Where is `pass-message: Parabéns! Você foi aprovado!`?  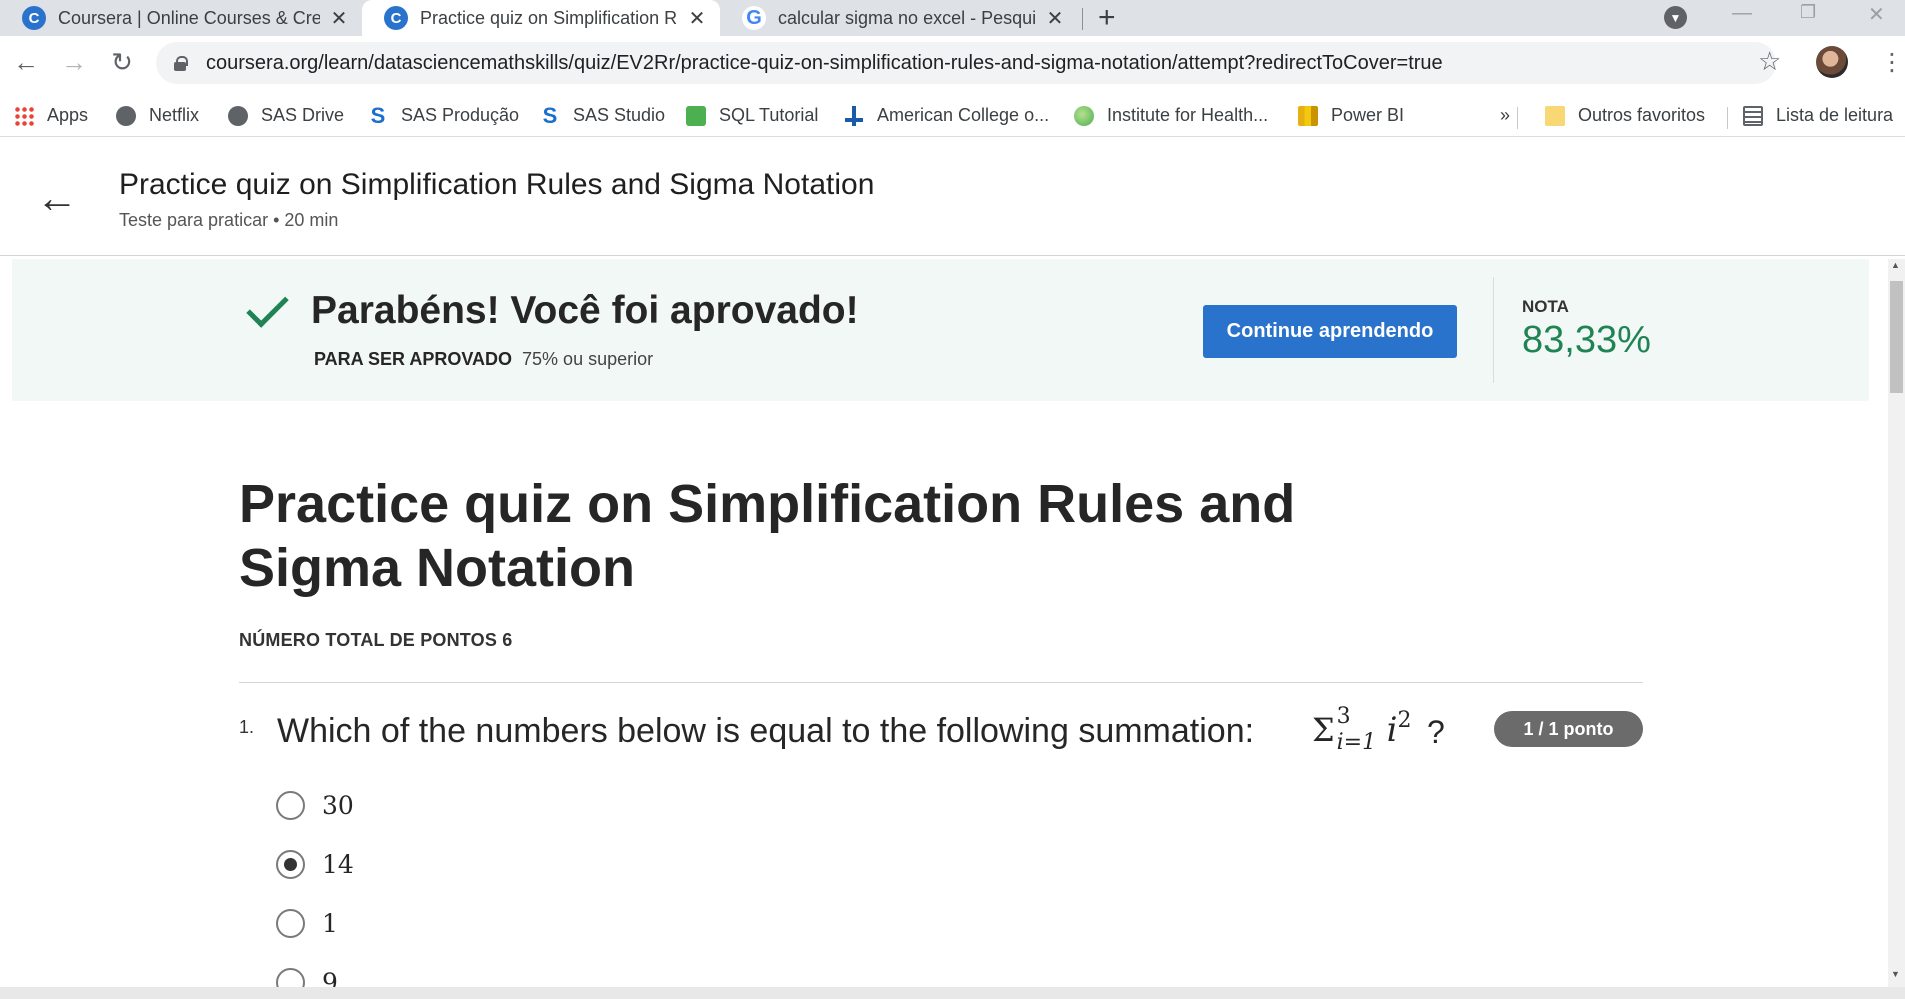
pass-message: Parabéns! Você foi aprovado! is located at coordinates (585, 310).